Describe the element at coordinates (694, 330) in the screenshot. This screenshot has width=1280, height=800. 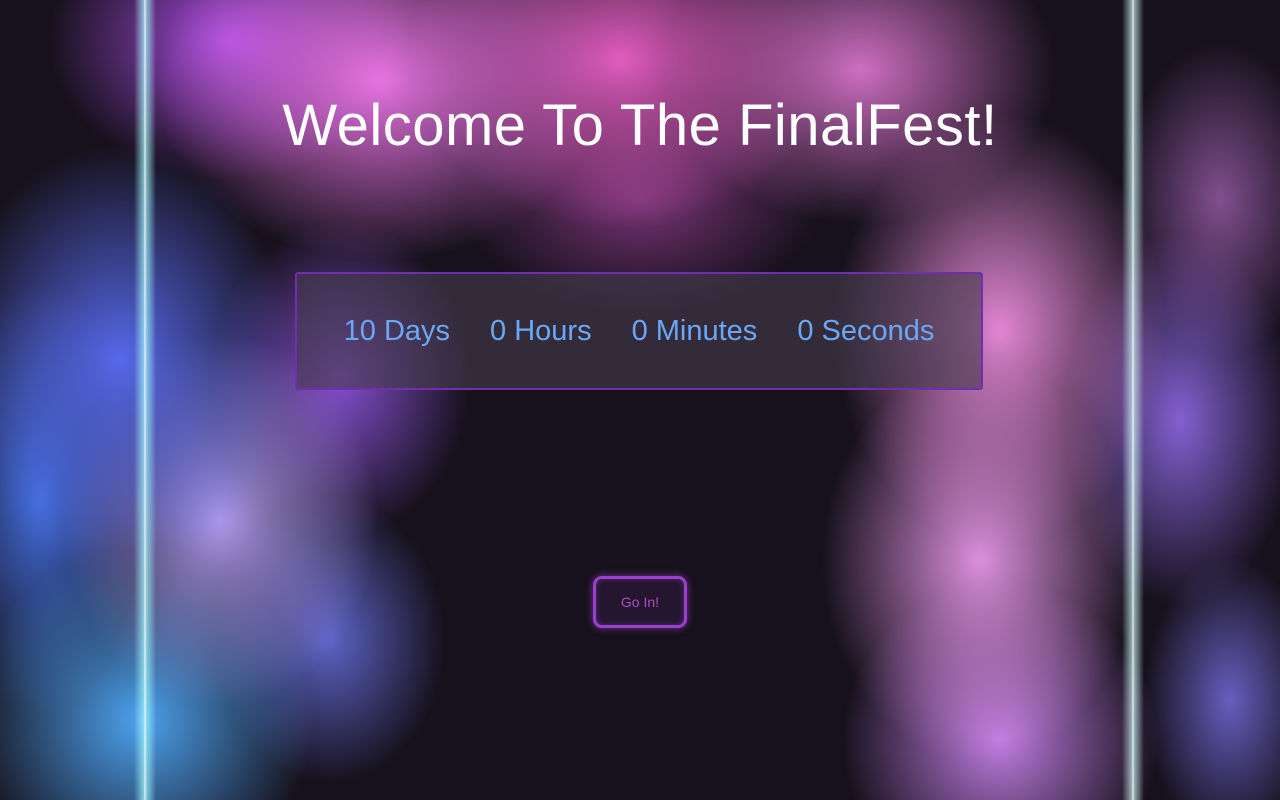
I see `countdown-minutes: 0 Minutes` at that location.